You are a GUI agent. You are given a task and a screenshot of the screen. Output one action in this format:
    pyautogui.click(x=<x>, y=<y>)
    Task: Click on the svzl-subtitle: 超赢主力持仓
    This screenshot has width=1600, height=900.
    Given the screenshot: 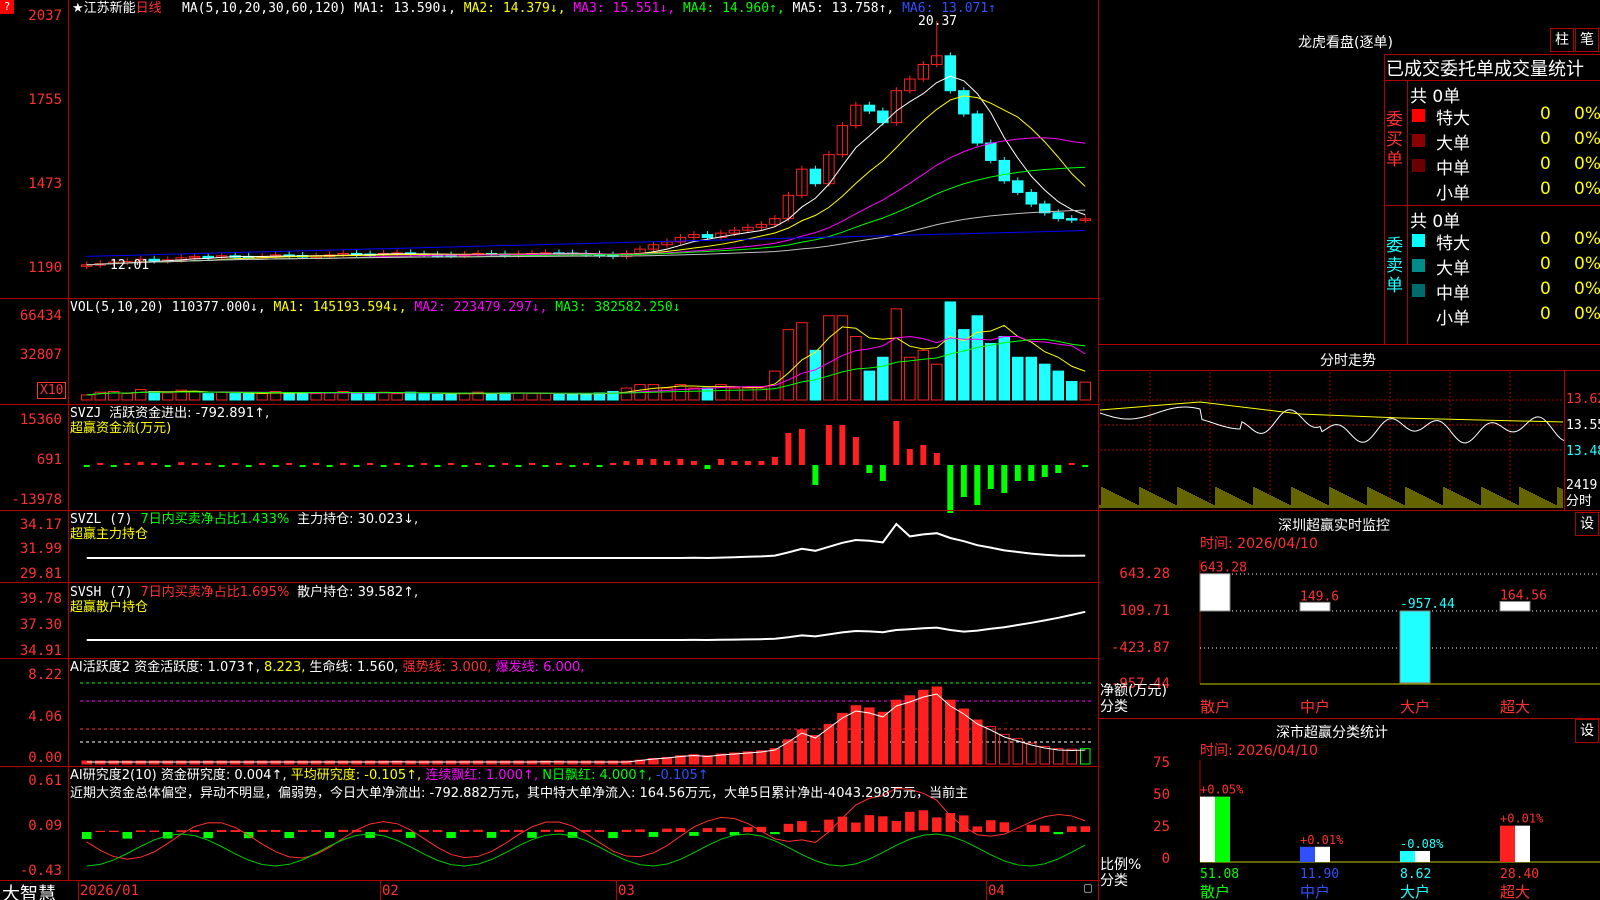 What is the action you would take?
    pyautogui.click(x=109, y=534)
    